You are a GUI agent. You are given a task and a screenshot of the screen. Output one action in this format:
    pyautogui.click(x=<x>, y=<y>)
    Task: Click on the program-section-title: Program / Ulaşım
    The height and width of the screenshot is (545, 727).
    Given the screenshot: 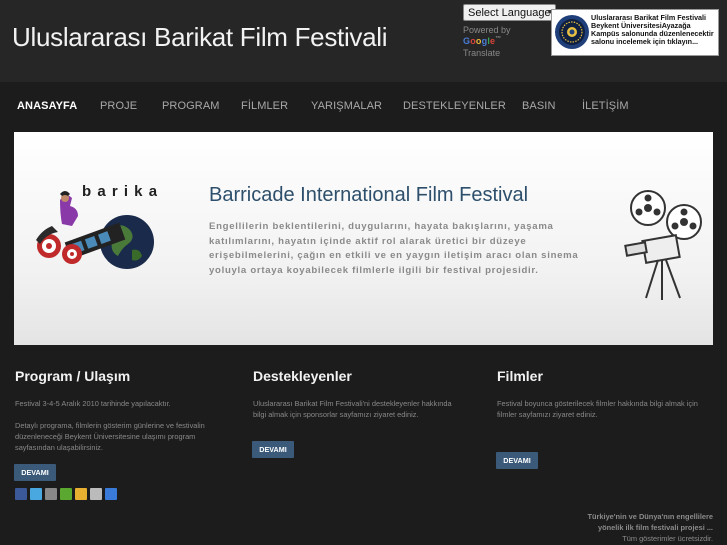 What is the action you would take?
    pyautogui.click(x=73, y=376)
    